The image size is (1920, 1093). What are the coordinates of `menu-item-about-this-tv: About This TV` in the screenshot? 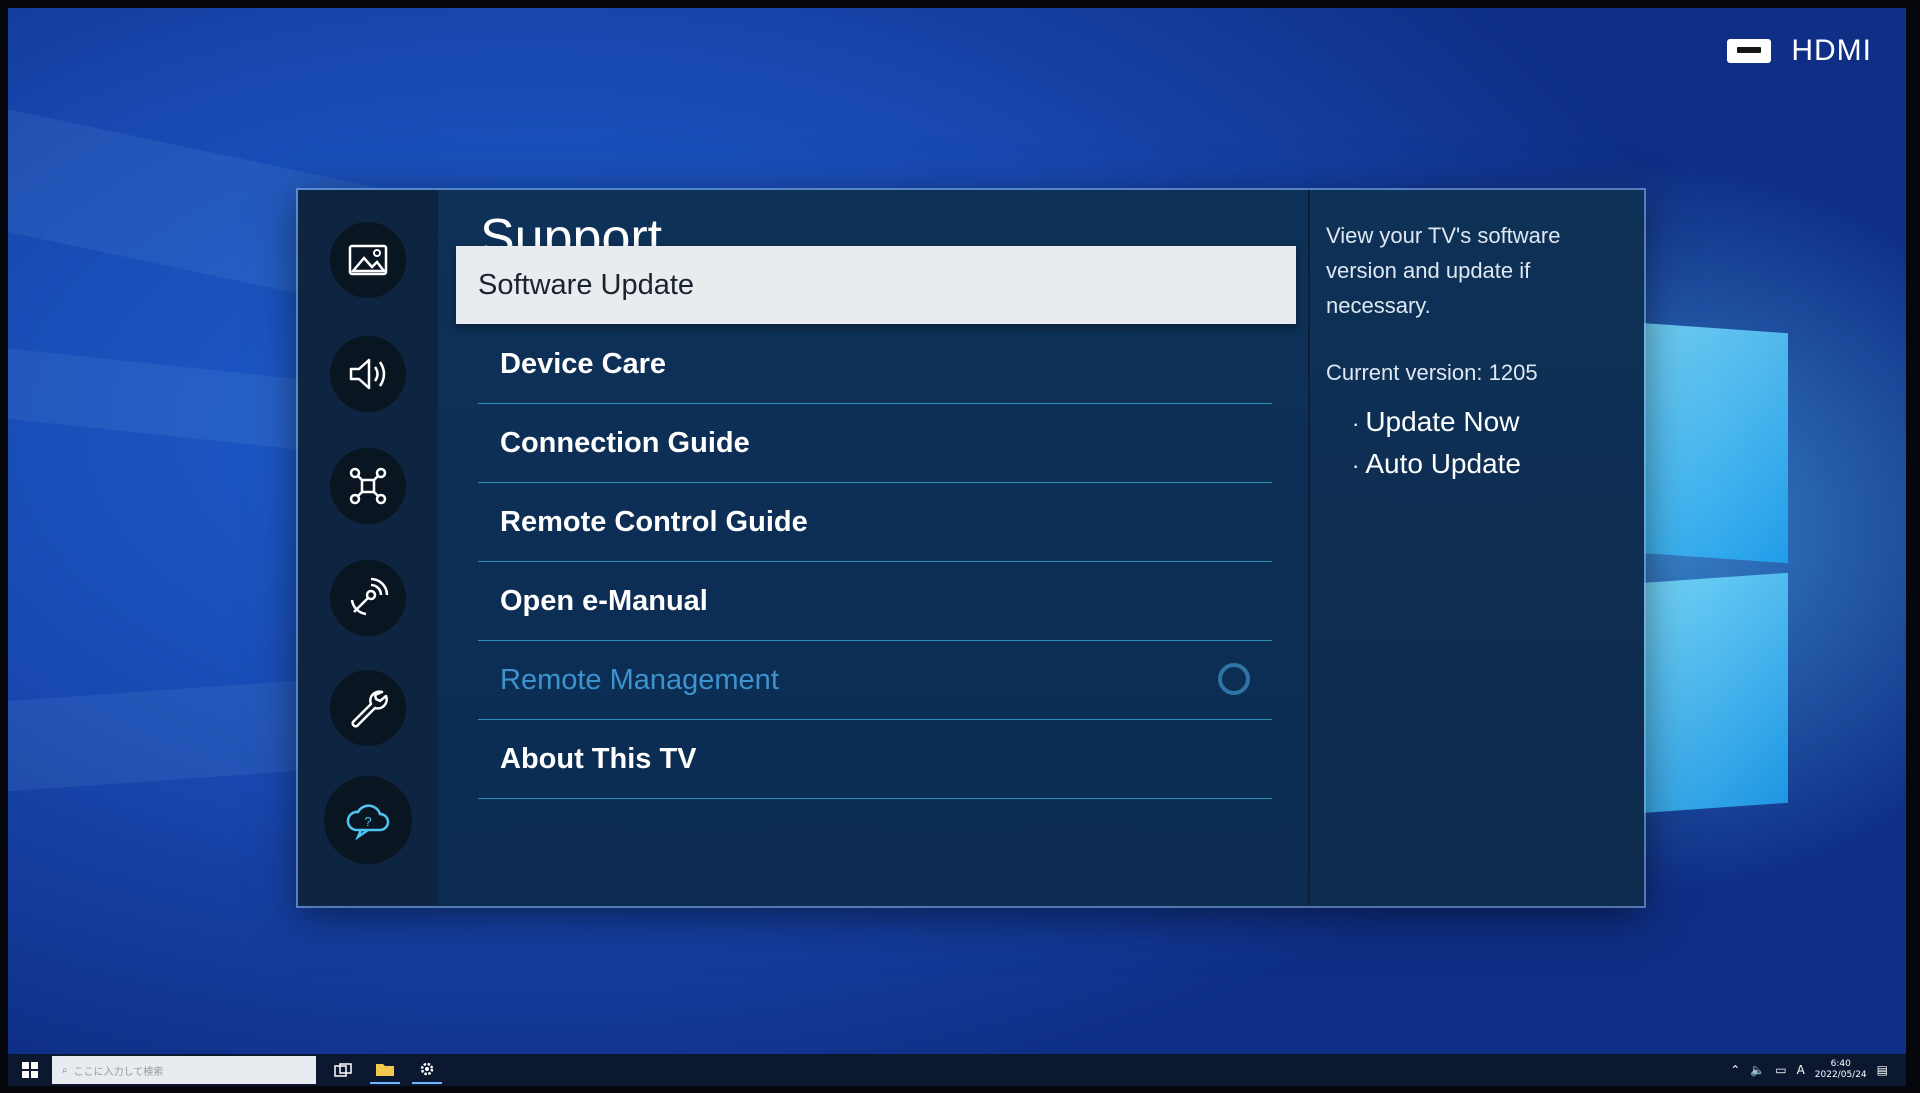 It's located at (875, 759).